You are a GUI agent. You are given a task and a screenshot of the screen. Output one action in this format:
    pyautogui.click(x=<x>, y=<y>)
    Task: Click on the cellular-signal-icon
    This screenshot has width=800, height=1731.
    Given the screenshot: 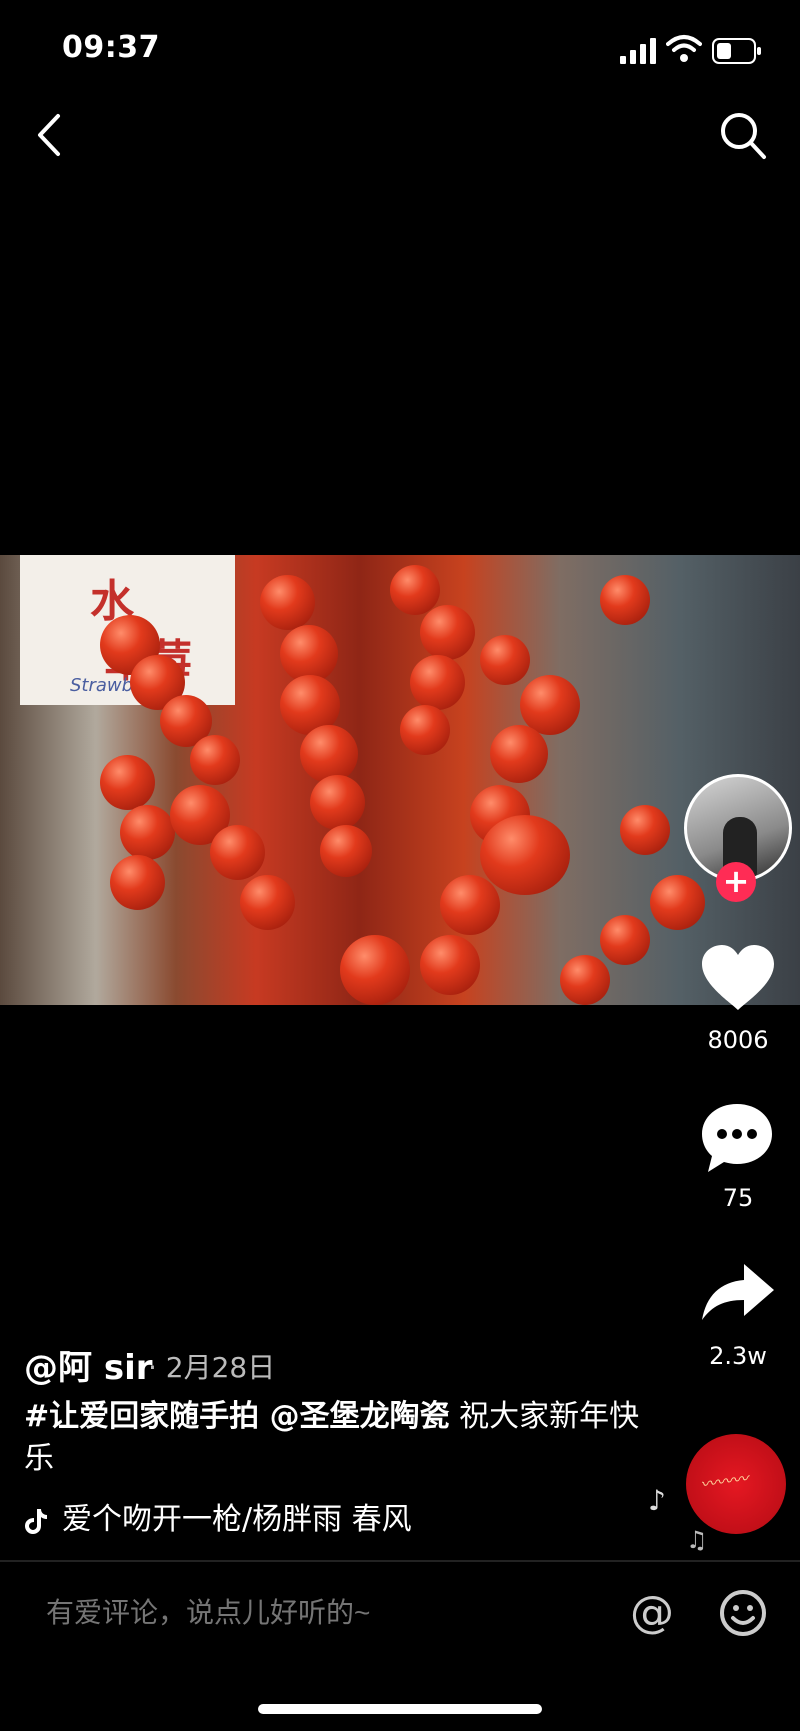 What is the action you would take?
    pyautogui.click(x=638, y=51)
    